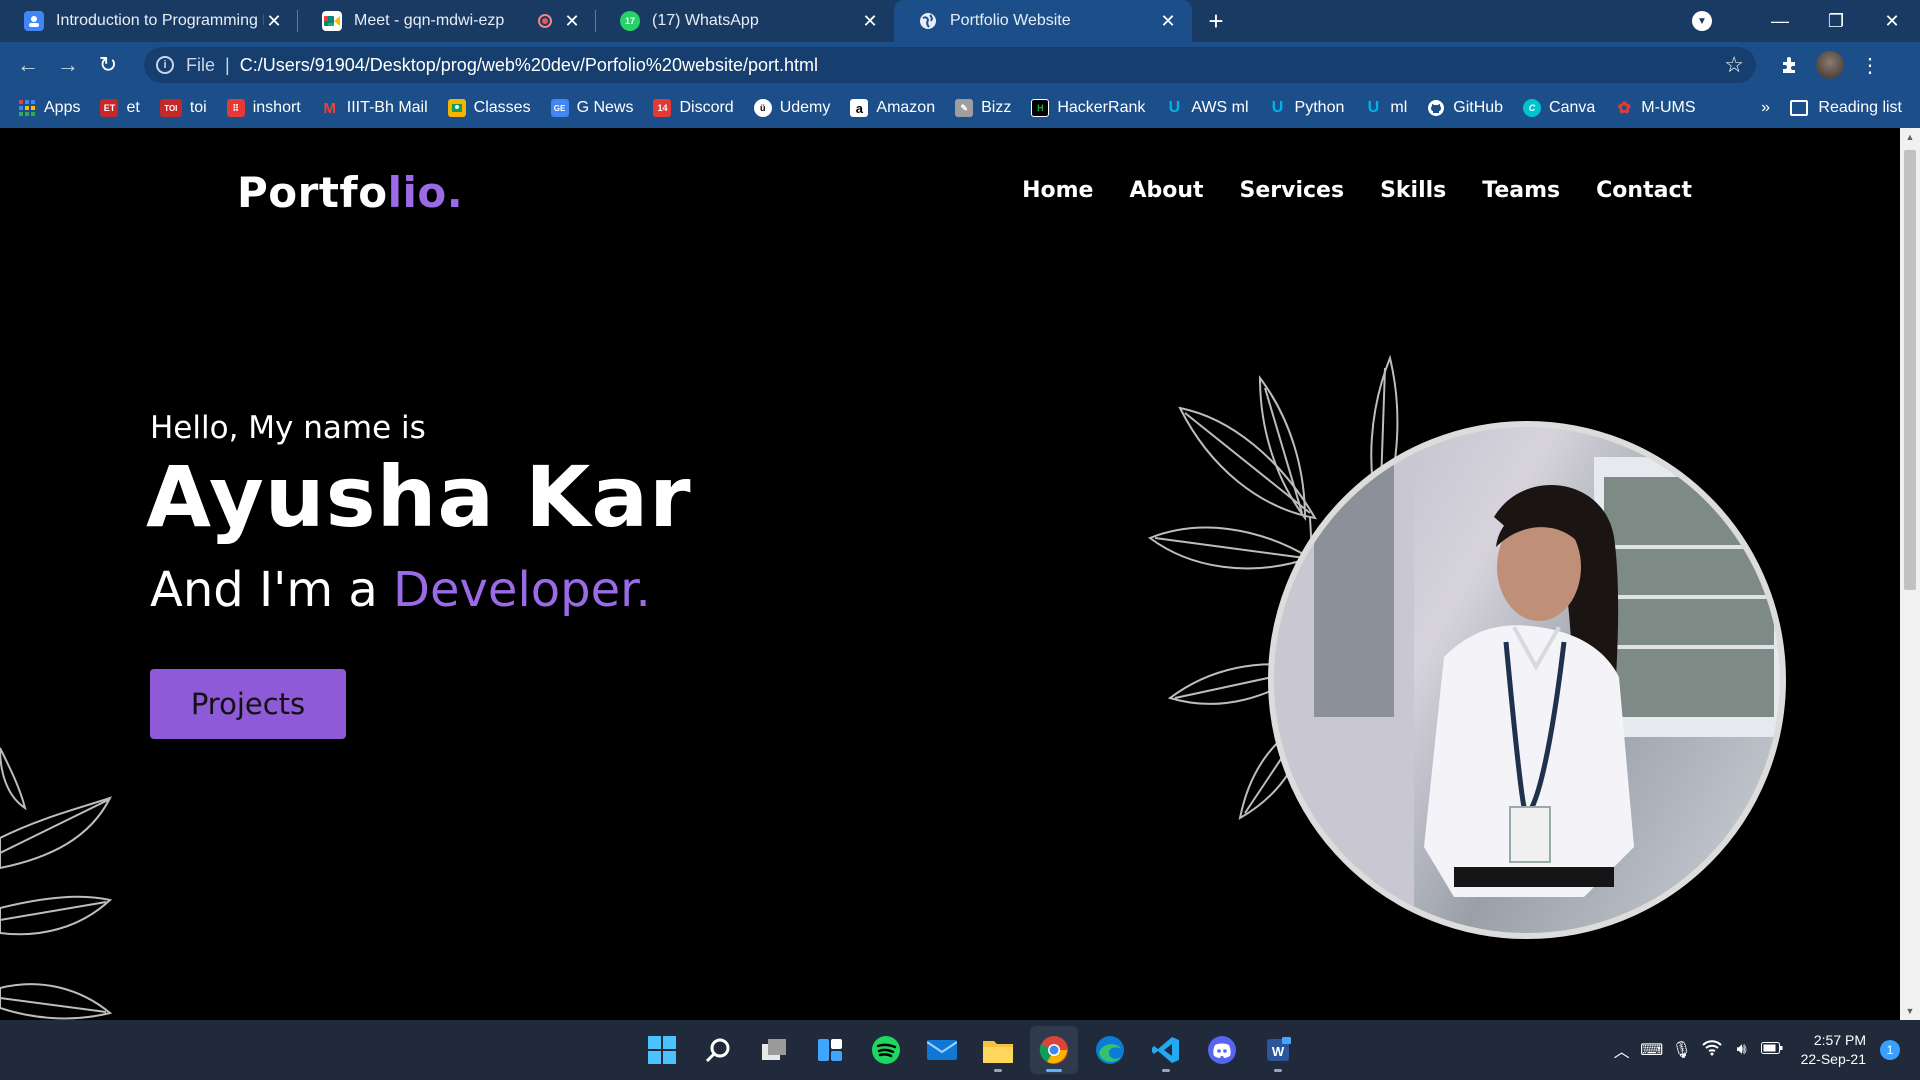  What do you see at coordinates (288, 428) in the screenshot?
I see `hero-greeting: Hello, My name is` at bounding box center [288, 428].